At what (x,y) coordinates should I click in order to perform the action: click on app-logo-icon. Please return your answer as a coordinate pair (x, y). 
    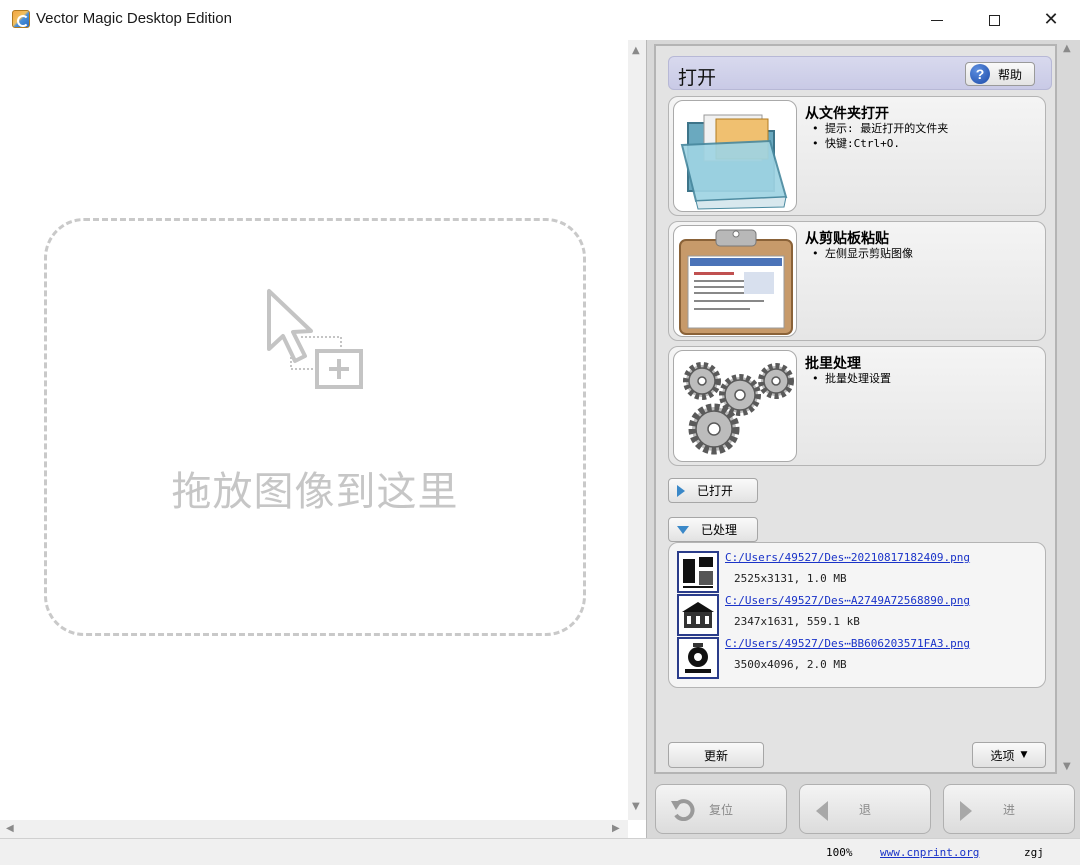
    Looking at the image, I should click on (21, 19).